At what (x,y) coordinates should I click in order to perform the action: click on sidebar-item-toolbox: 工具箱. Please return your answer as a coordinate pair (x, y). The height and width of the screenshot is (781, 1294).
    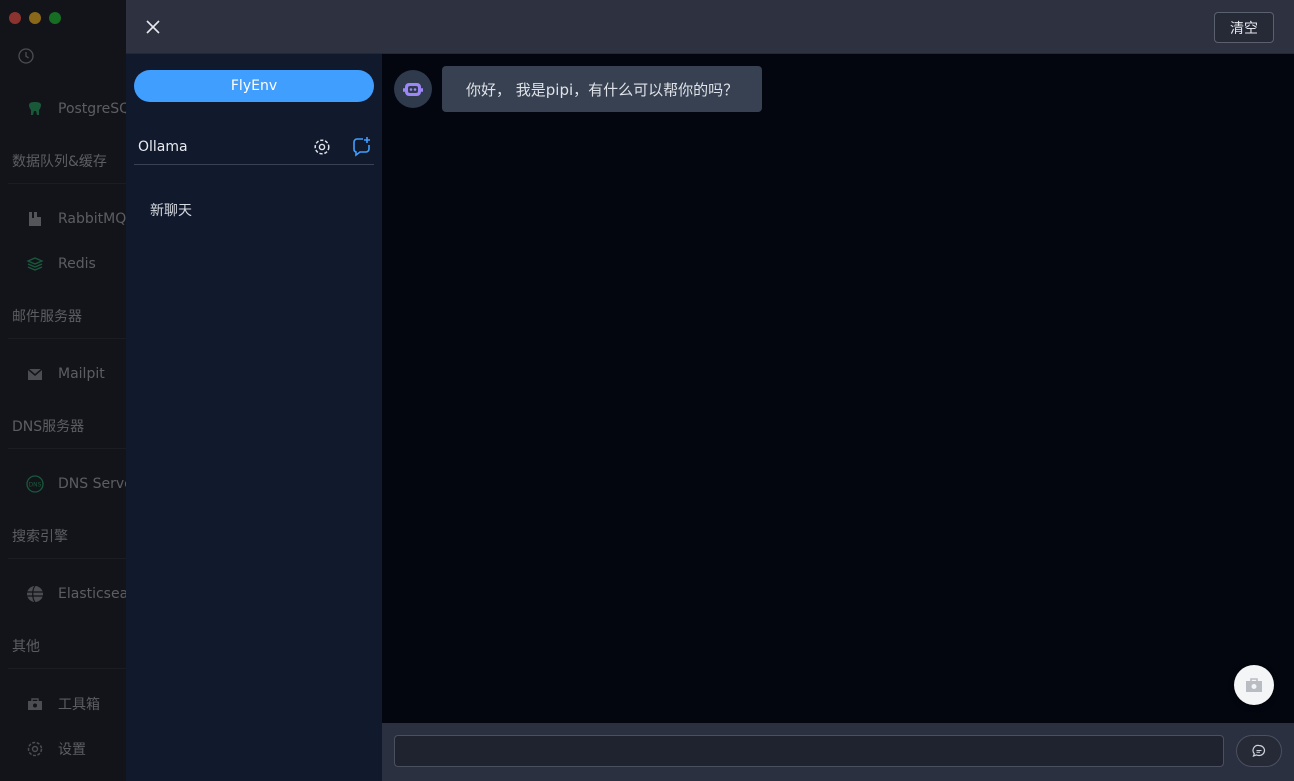
    Looking at the image, I should click on (63, 704).